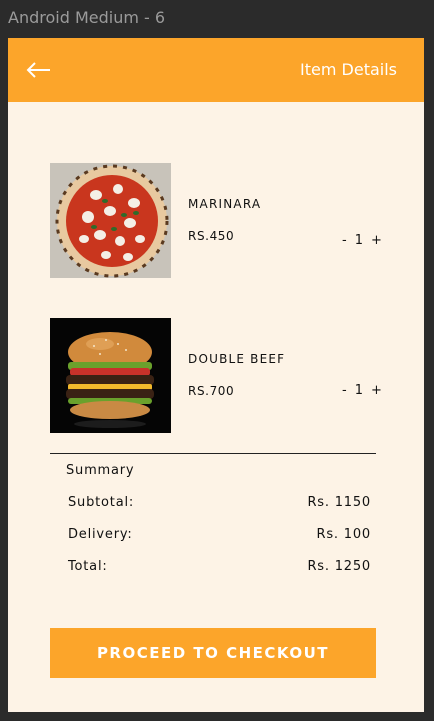 Image resolution: width=434 pixels, height=721 pixels. What do you see at coordinates (100, 470) in the screenshot?
I see `summary-title: Summary` at bounding box center [100, 470].